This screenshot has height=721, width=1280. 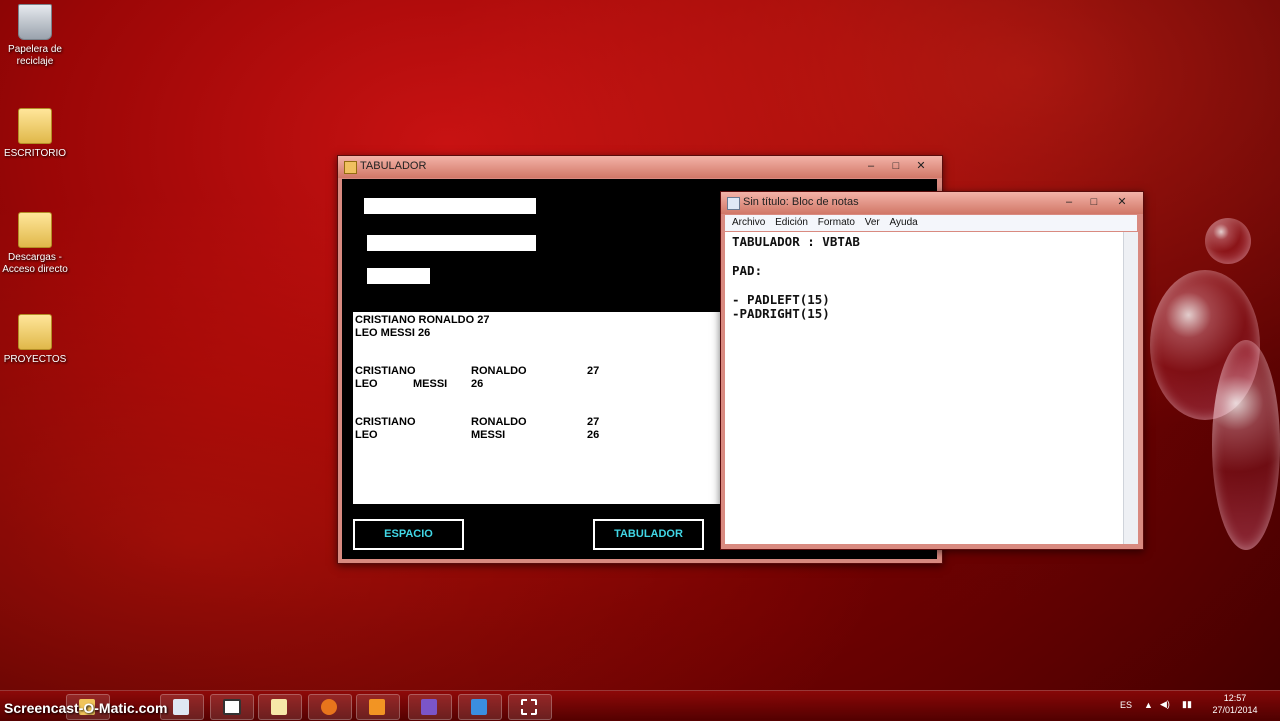 What do you see at coordinates (748, 223) in the screenshot?
I see `menu-archivo: Archivo` at bounding box center [748, 223].